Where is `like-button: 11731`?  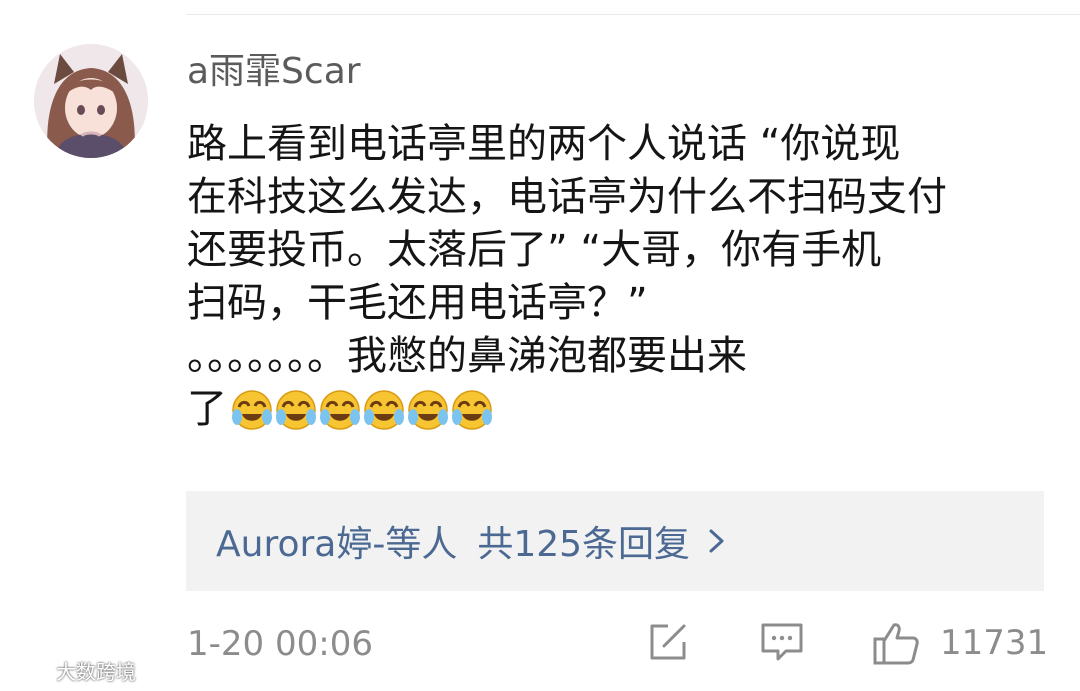
like-button: 11731 is located at coordinates (960, 643).